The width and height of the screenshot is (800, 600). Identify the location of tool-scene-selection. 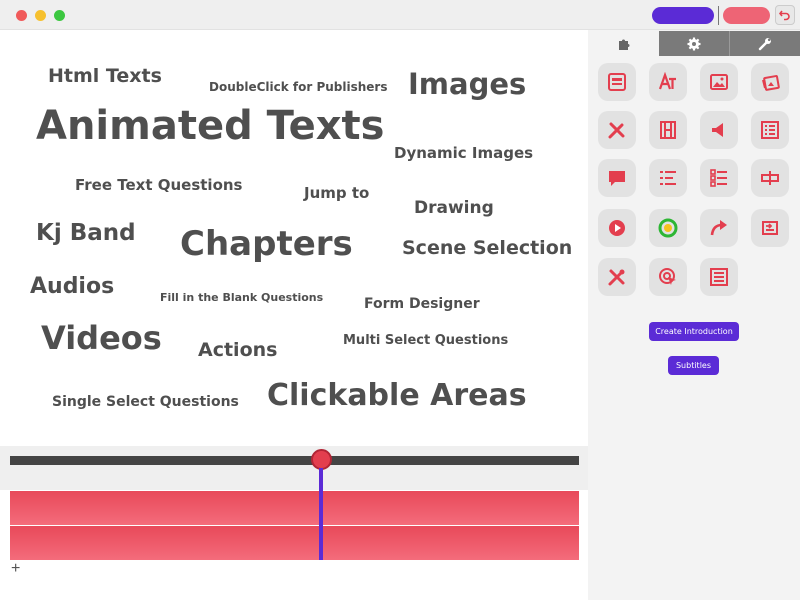
(770, 228).